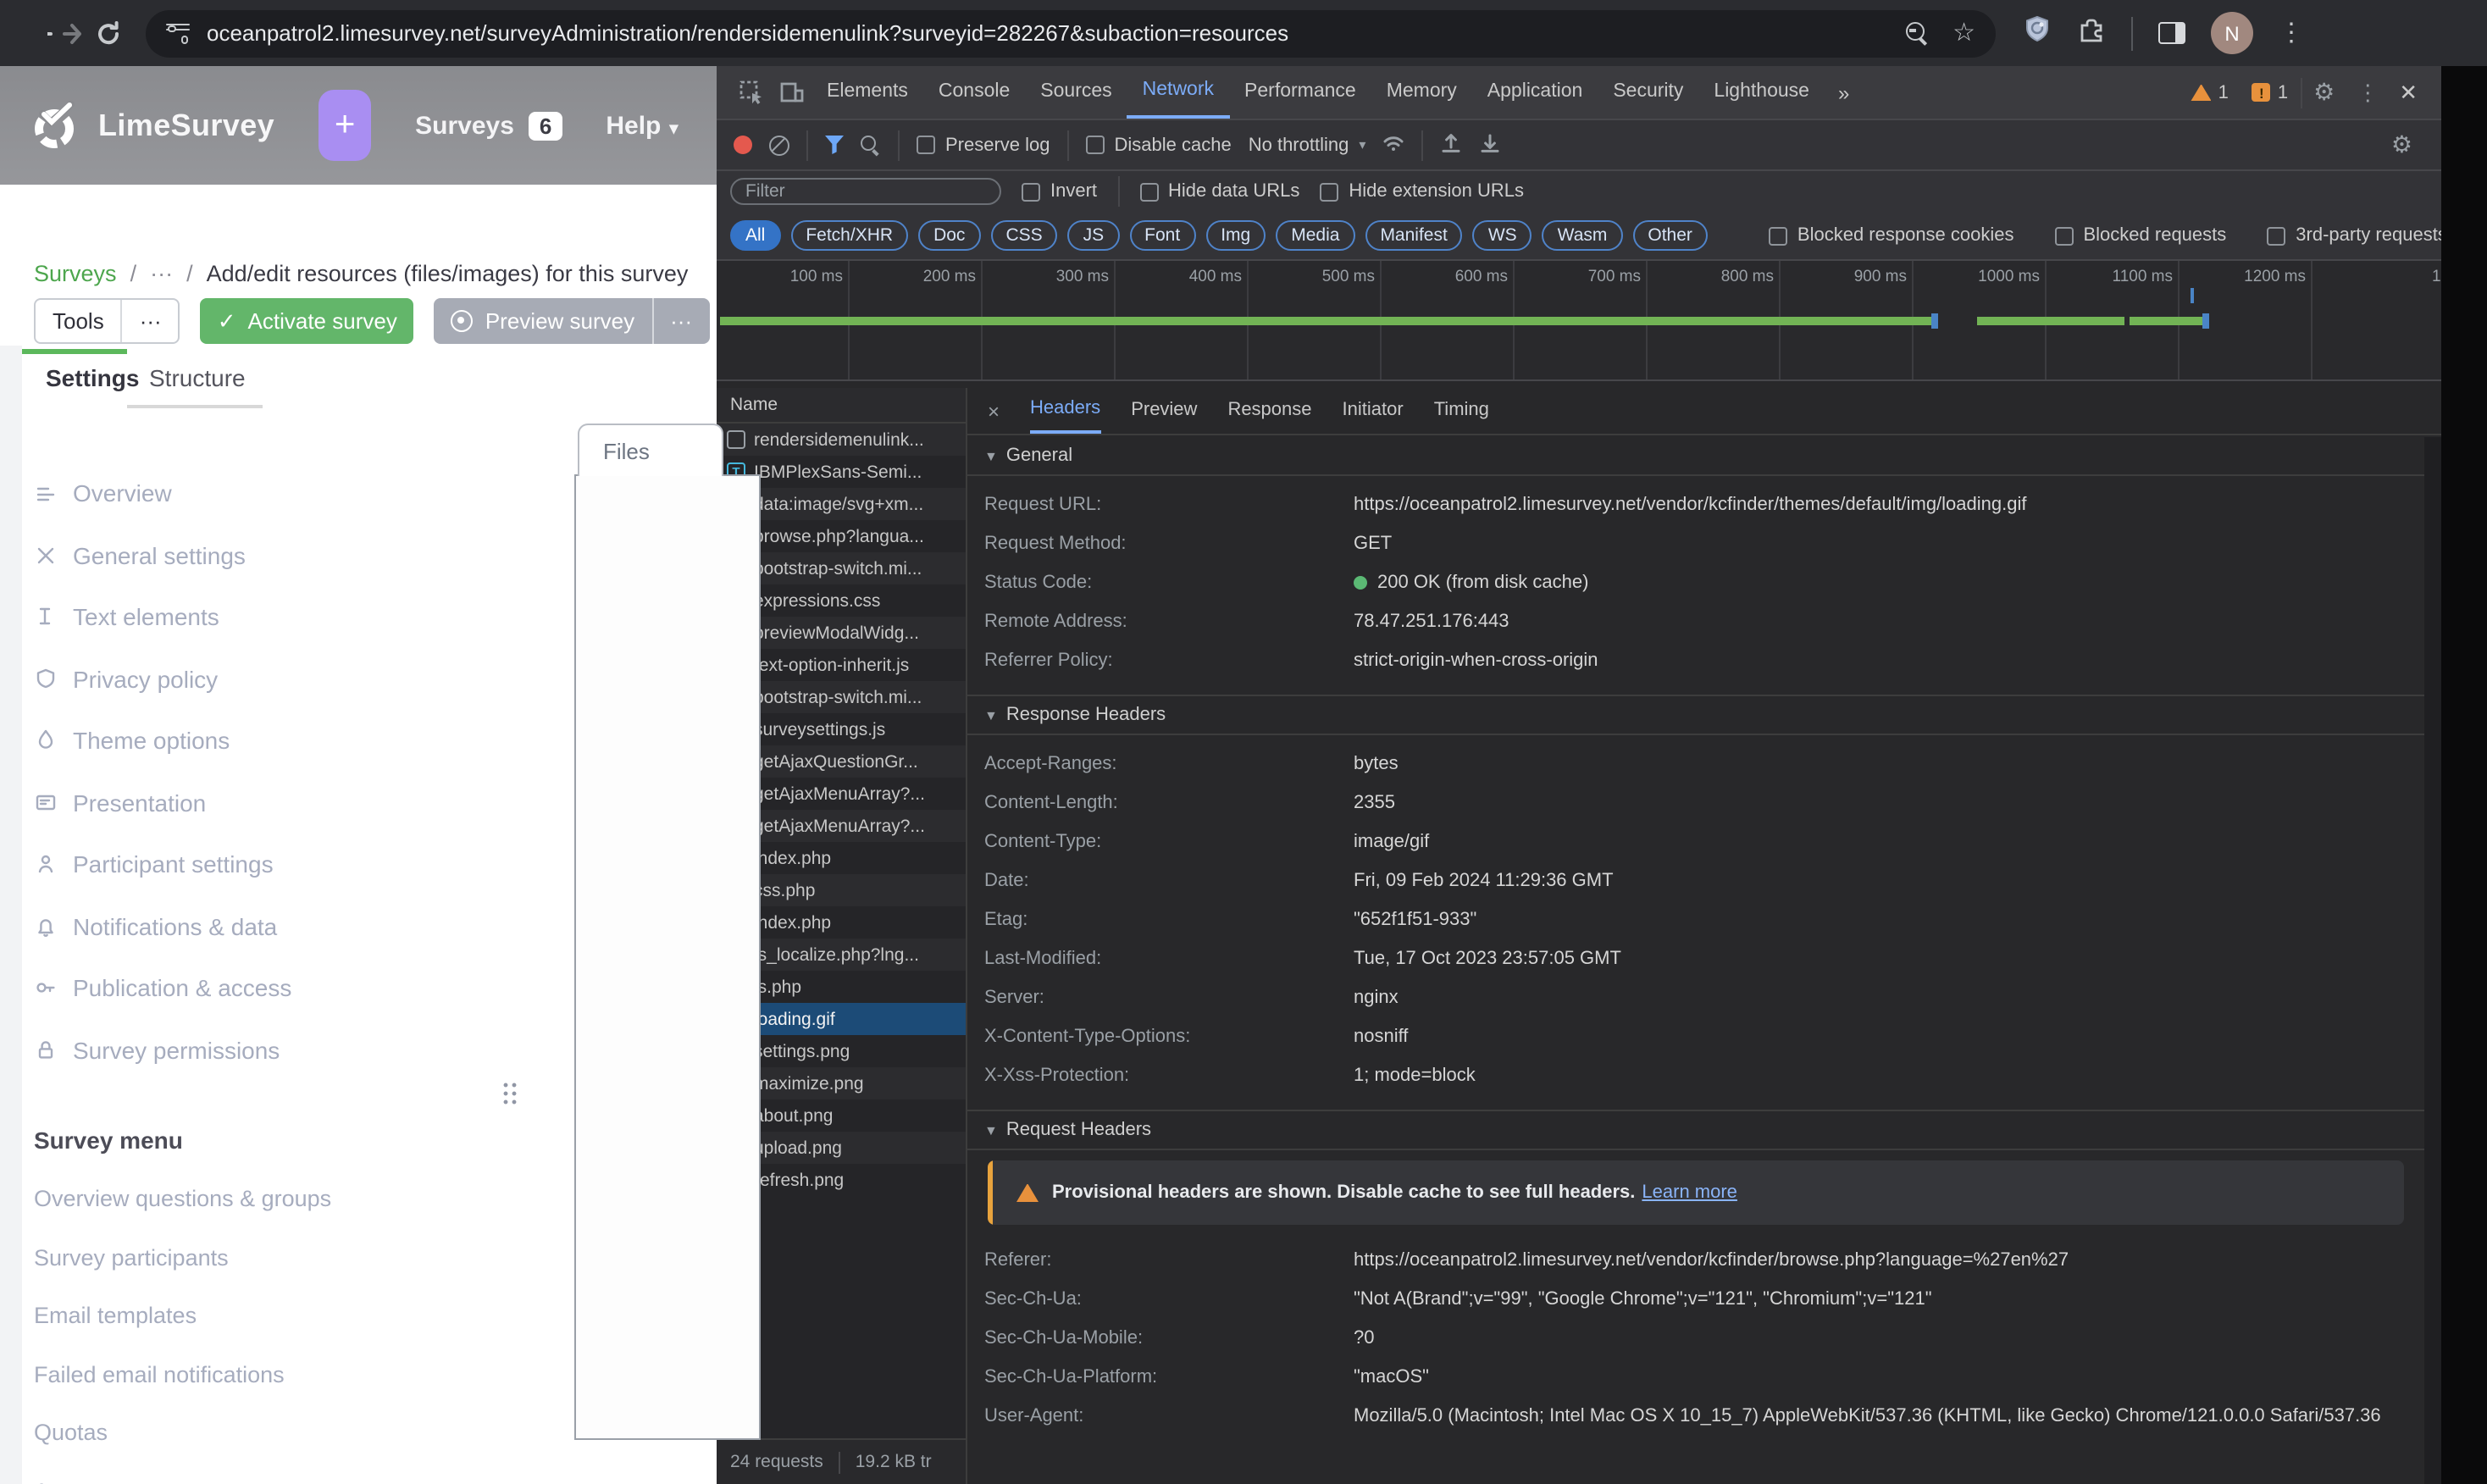  Describe the element at coordinates (182, 1050) in the screenshot. I see `sidebar-item-survey-permissions: Survey permissions` at that location.